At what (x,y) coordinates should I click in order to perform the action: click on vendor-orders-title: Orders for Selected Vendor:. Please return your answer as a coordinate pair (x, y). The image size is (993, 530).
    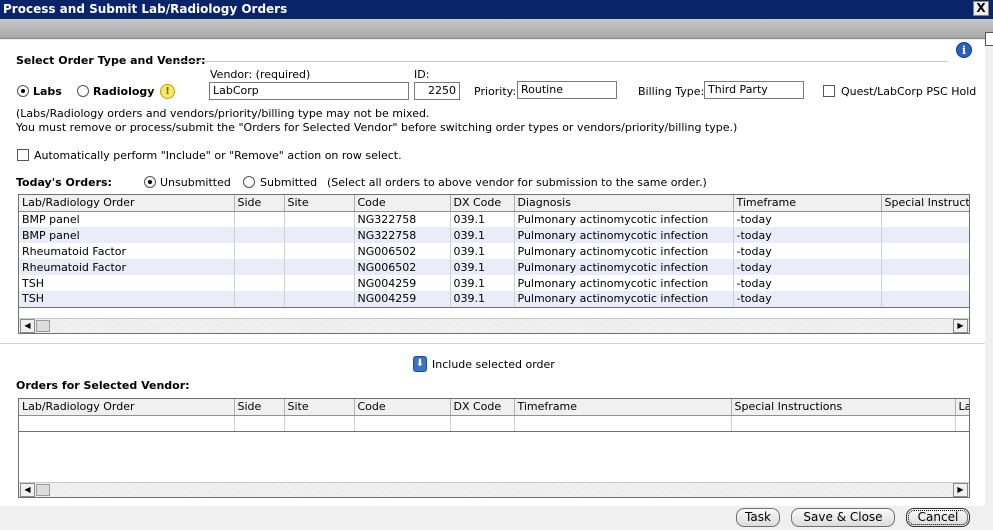
    Looking at the image, I should click on (103, 385).